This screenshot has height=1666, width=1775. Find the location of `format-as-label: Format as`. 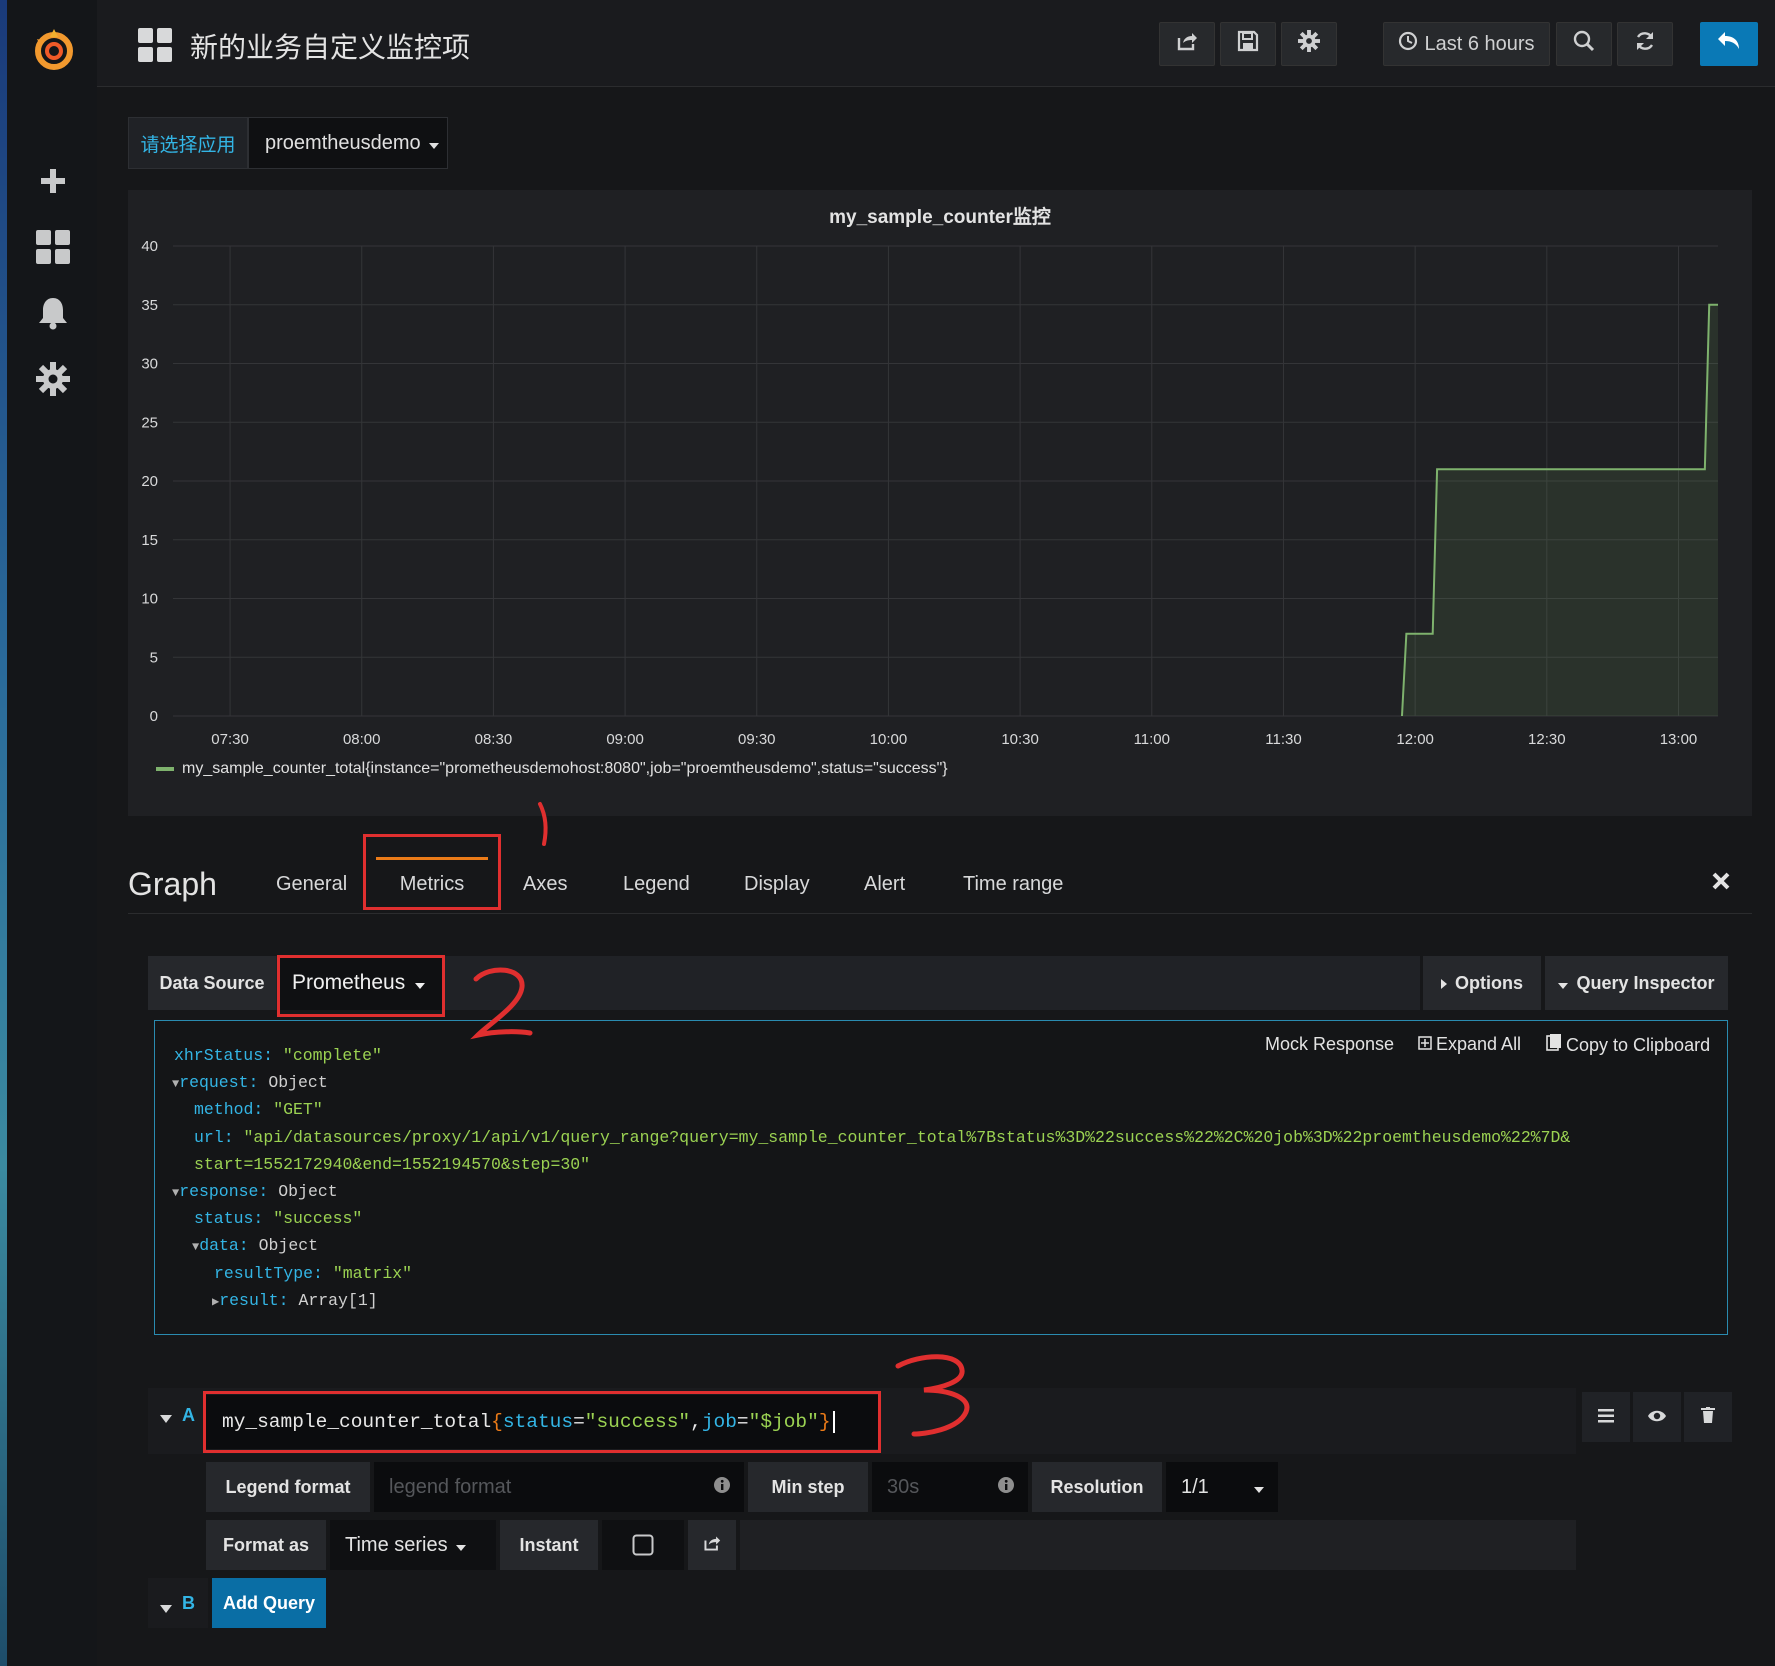

format-as-label: Format as is located at coordinates (266, 1545).